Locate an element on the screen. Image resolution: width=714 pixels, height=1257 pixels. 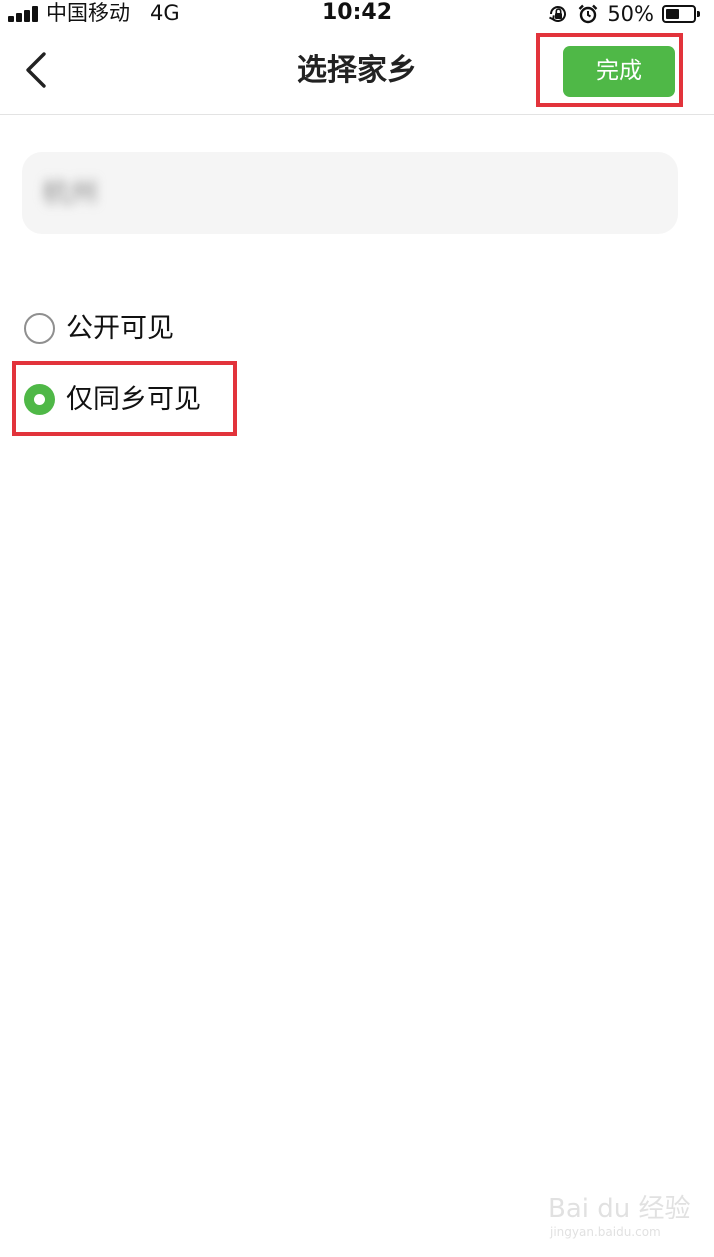
done-button: 完成 is located at coordinates (619, 71).